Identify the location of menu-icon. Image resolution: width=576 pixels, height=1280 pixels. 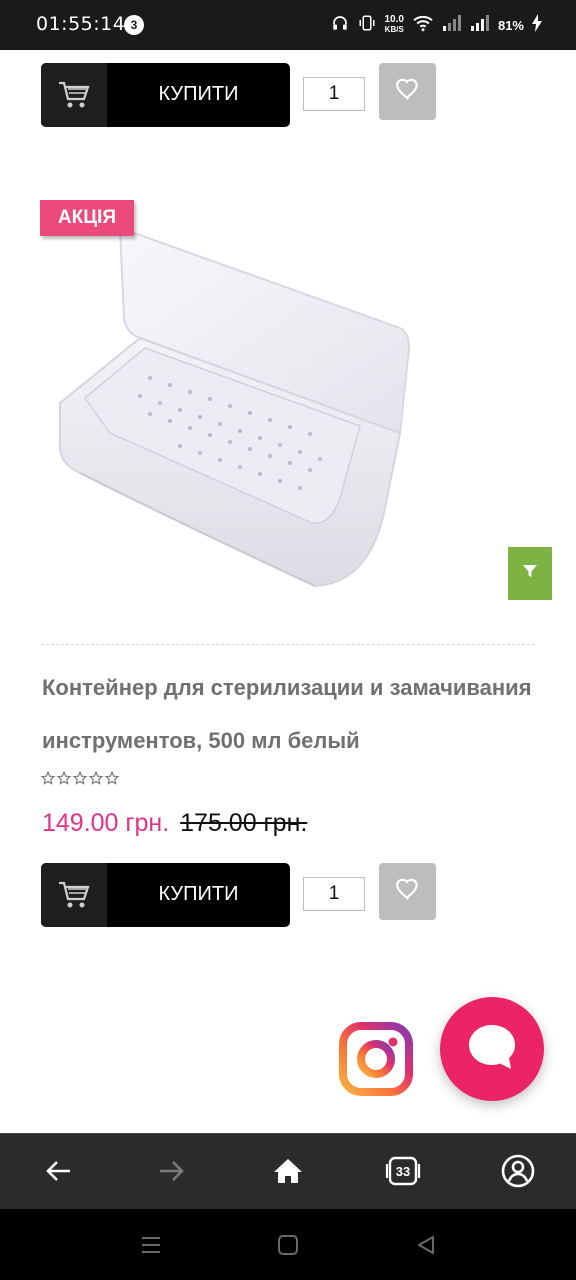
(151, 1245).